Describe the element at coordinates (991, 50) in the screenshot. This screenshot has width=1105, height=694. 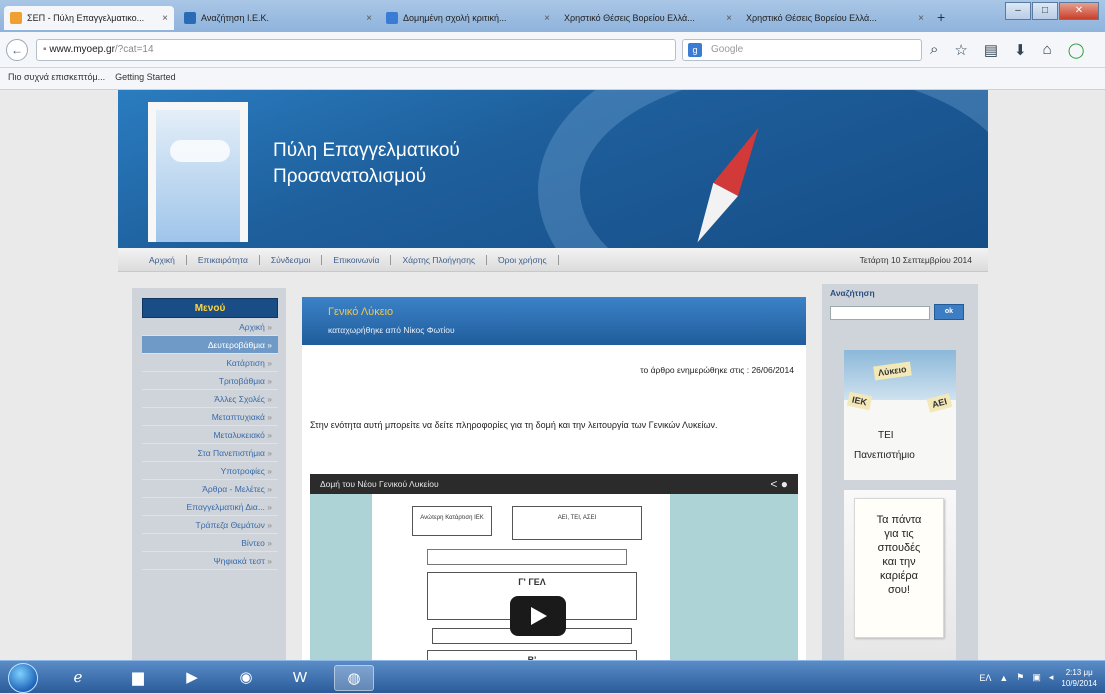
I see `reading-list-icon: ▤` at that location.